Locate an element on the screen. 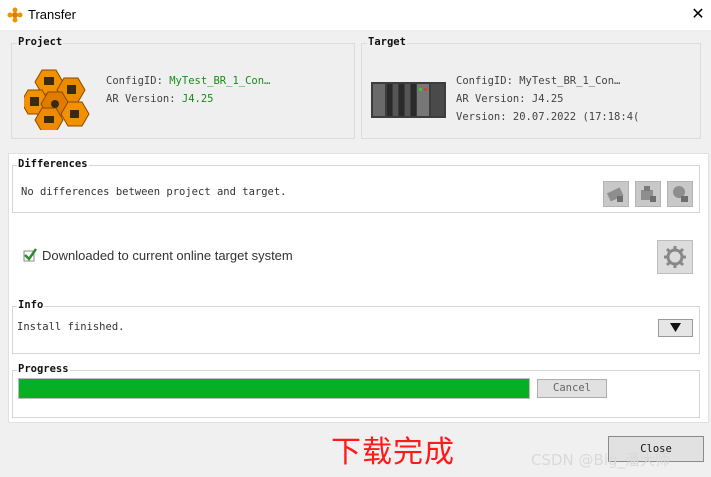 The width and height of the screenshot is (711, 477). settings-button is located at coordinates (675, 257).